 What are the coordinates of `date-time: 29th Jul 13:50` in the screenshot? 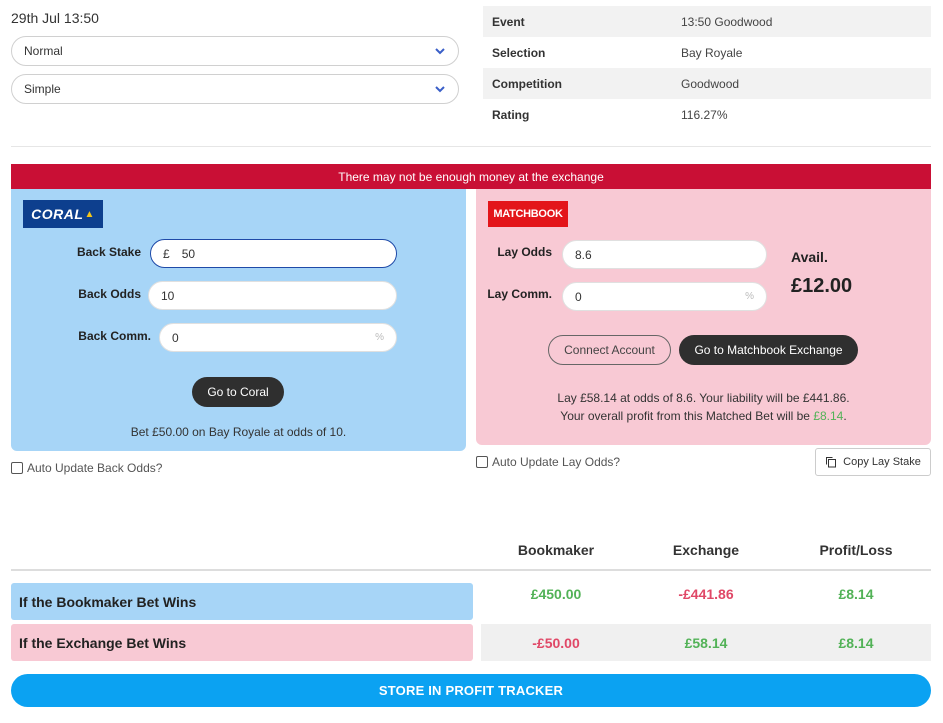 It's located at (55, 18).